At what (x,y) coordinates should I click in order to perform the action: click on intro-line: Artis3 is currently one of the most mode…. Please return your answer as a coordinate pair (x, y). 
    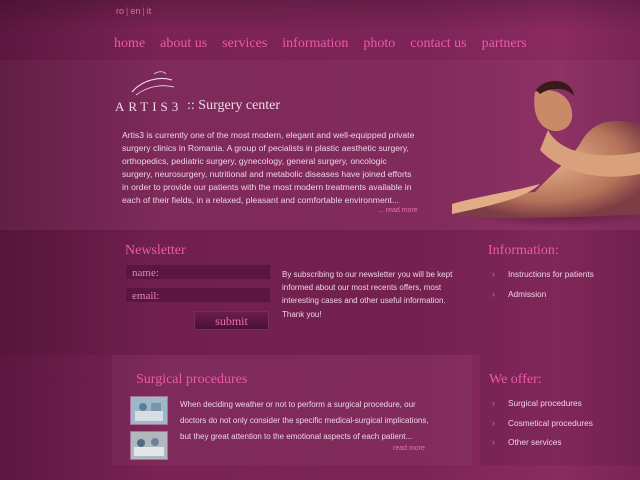
    Looking at the image, I should click on (268, 135).